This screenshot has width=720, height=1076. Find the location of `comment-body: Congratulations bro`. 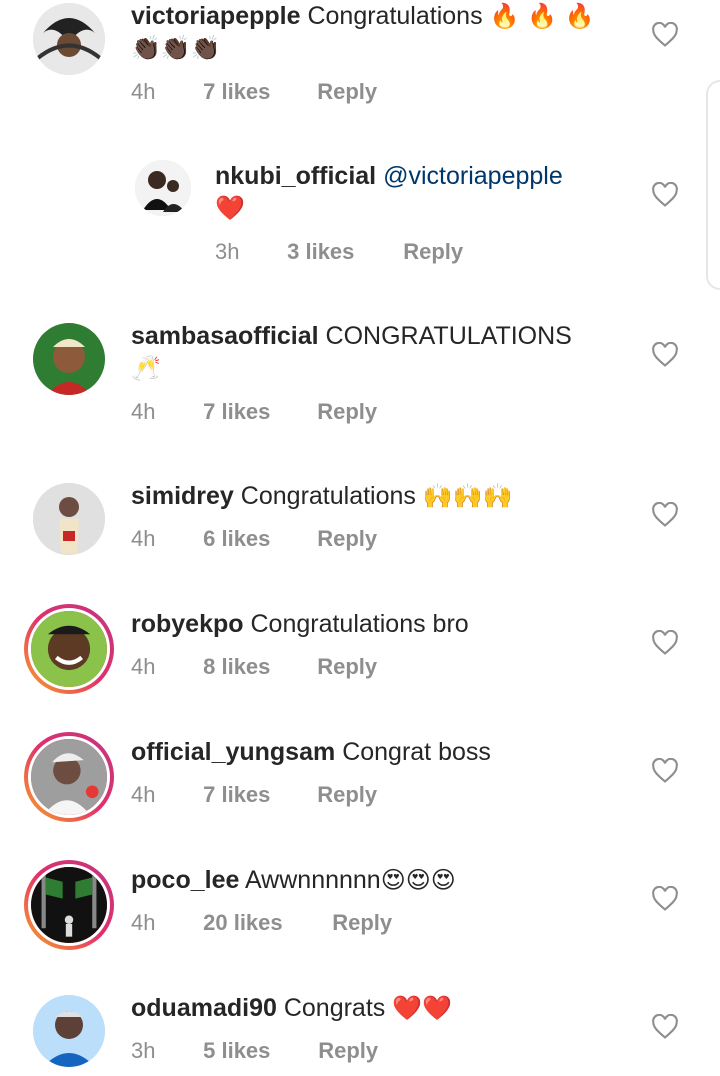

comment-body: Congratulations bro is located at coordinates (359, 624).